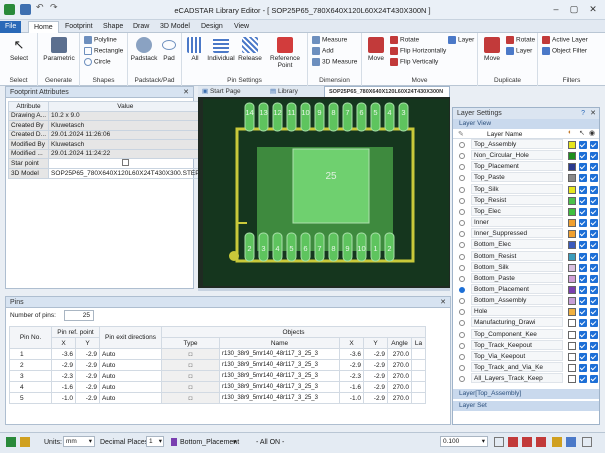 This screenshot has height=453, width=605. Describe the element at coordinates (155, 441) in the screenshot. I see `decimal-places-select: 1 ▾` at that location.